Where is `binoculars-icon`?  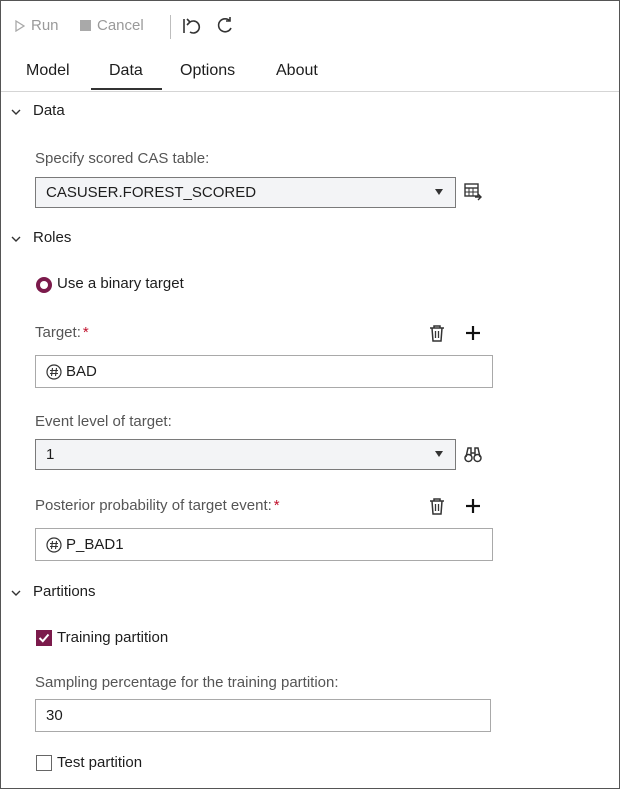 binoculars-icon is located at coordinates (473, 455).